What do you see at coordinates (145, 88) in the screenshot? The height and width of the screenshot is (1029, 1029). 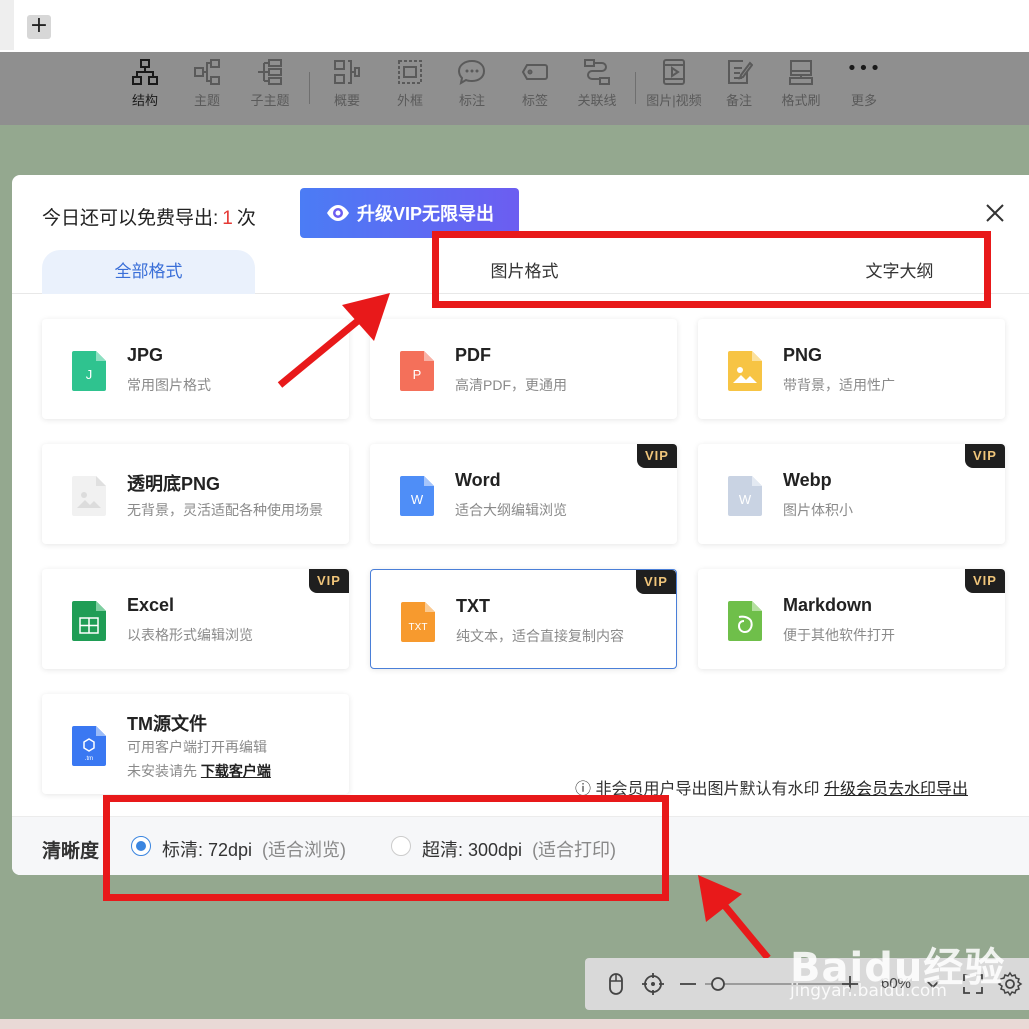 I see `toolbar-structure-button: 结构` at bounding box center [145, 88].